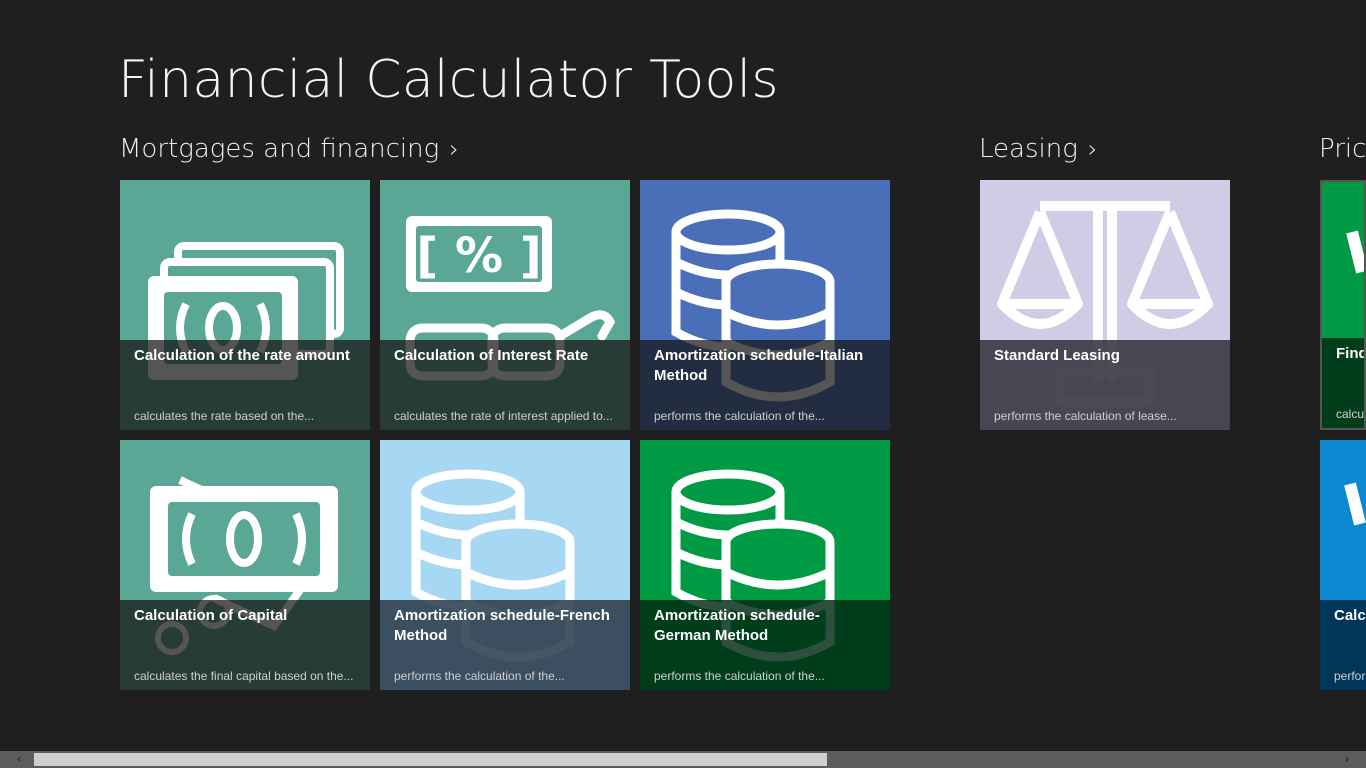  I want to click on tile-overlay: Find calcula, so click(1344, 383).